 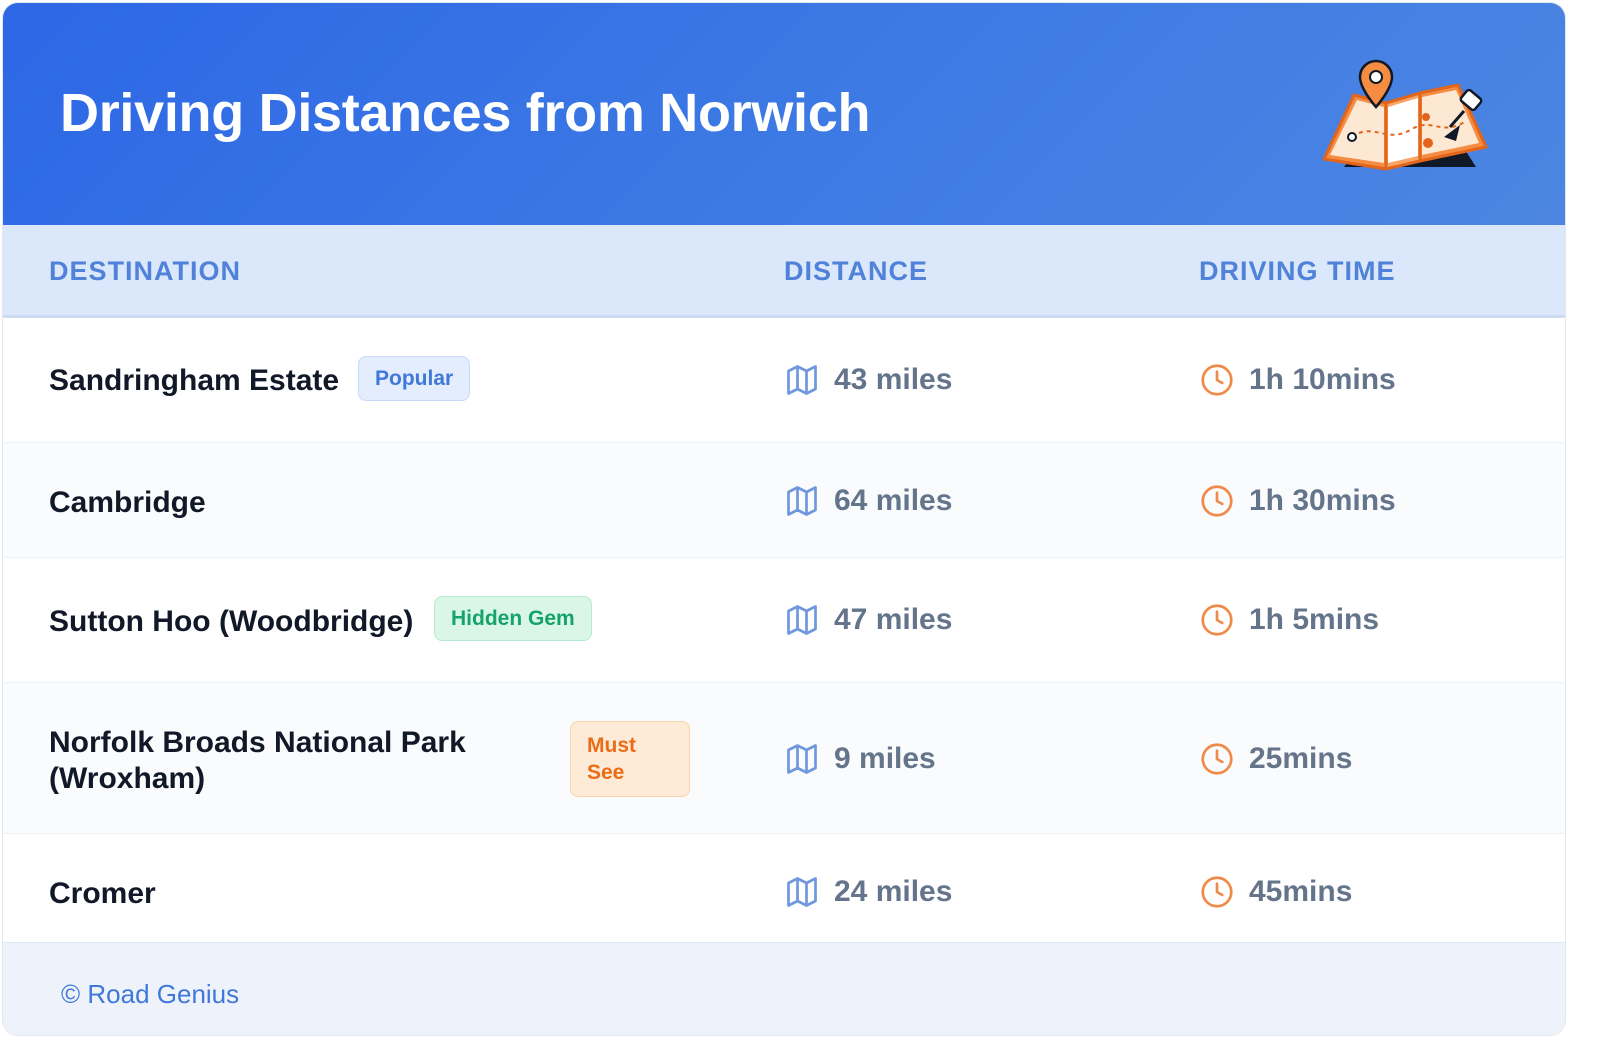 What do you see at coordinates (856, 271) in the screenshot?
I see `column-header-distance: DISTANCE` at bounding box center [856, 271].